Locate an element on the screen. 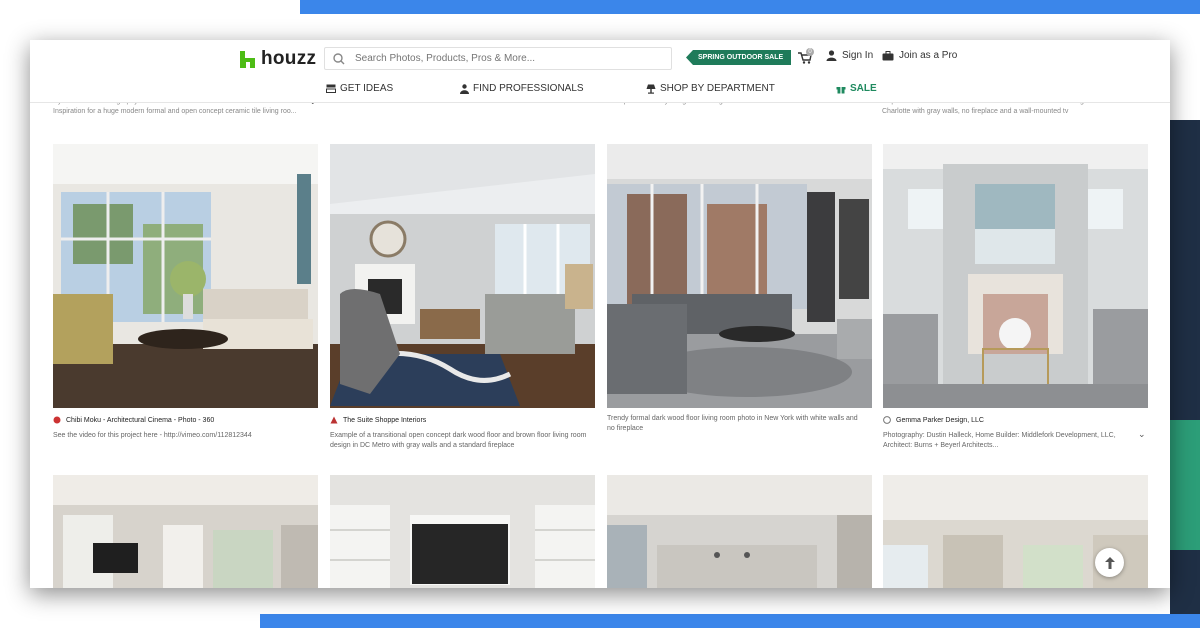 The width and height of the screenshot is (1200, 628). credit-label: Gemma Parker Design, LLC is located at coordinates (940, 420).